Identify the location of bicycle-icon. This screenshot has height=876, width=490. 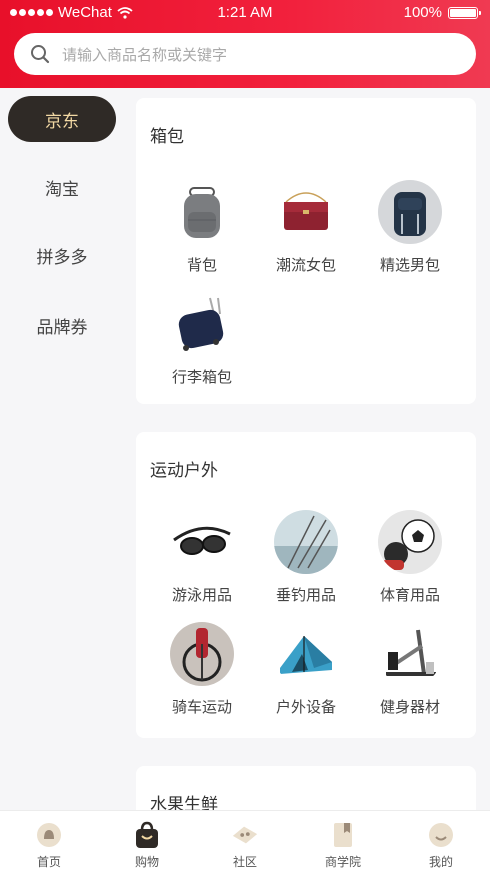
(202, 654).